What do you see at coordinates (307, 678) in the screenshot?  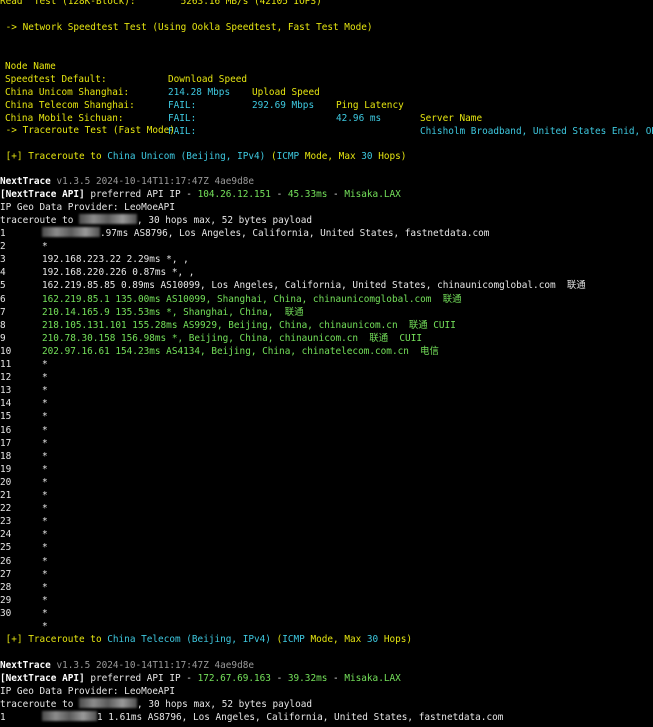 I see `api-latency: 39.32ms` at bounding box center [307, 678].